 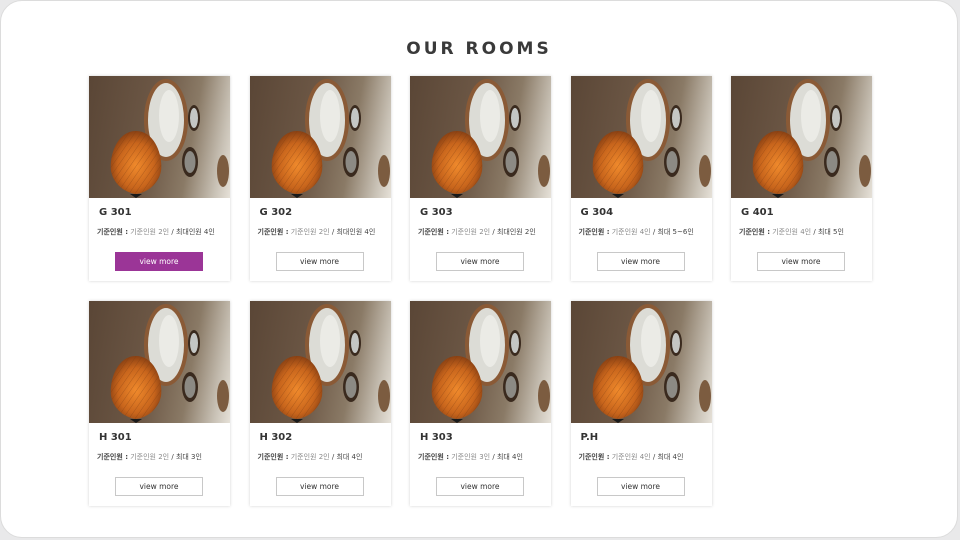 I want to click on room-card: P.H 기준인원 : 기준인원 4인 / 최대 4인 view more, so click(x=641, y=403).